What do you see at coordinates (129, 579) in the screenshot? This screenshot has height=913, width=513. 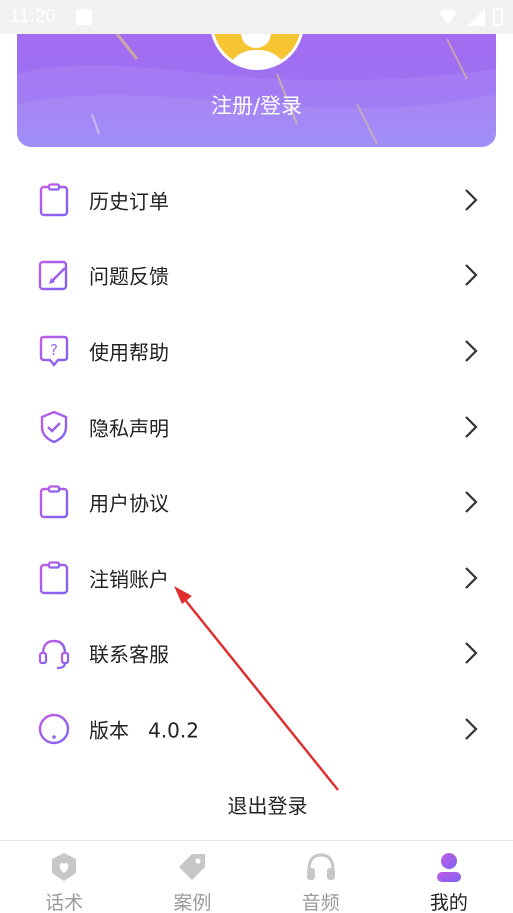 I see `menu-item-label: 注销账户` at bounding box center [129, 579].